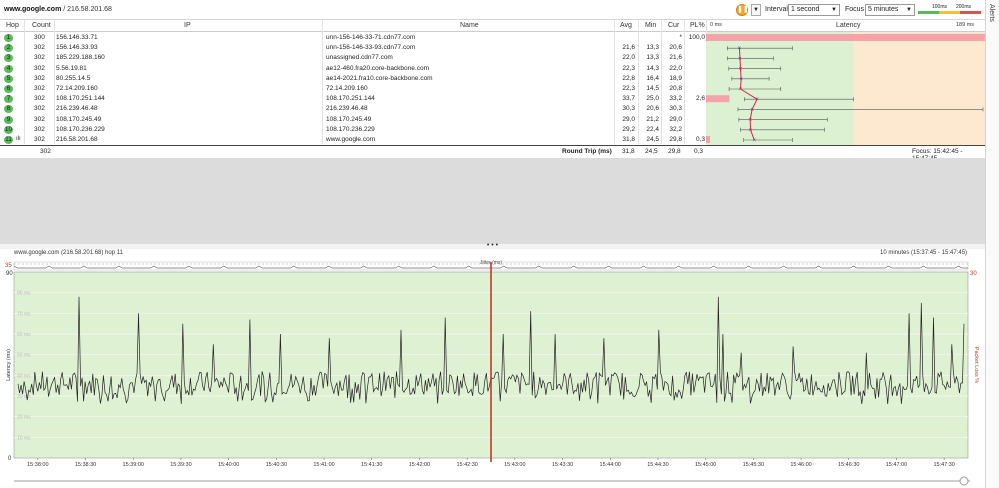 The width and height of the screenshot is (999, 488). What do you see at coordinates (776, 9) in the screenshot?
I see `interval-label: Interval` at bounding box center [776, 9].